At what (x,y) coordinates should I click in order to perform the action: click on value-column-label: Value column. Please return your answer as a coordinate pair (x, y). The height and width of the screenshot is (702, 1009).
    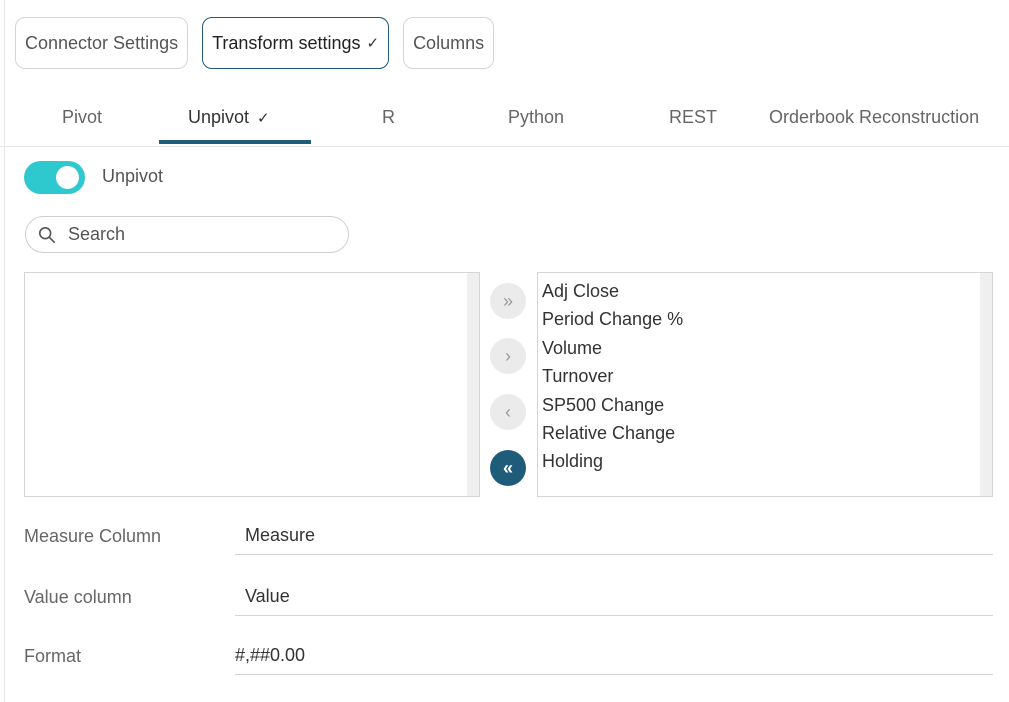
    Looking at the image, I should click on (78, 597).